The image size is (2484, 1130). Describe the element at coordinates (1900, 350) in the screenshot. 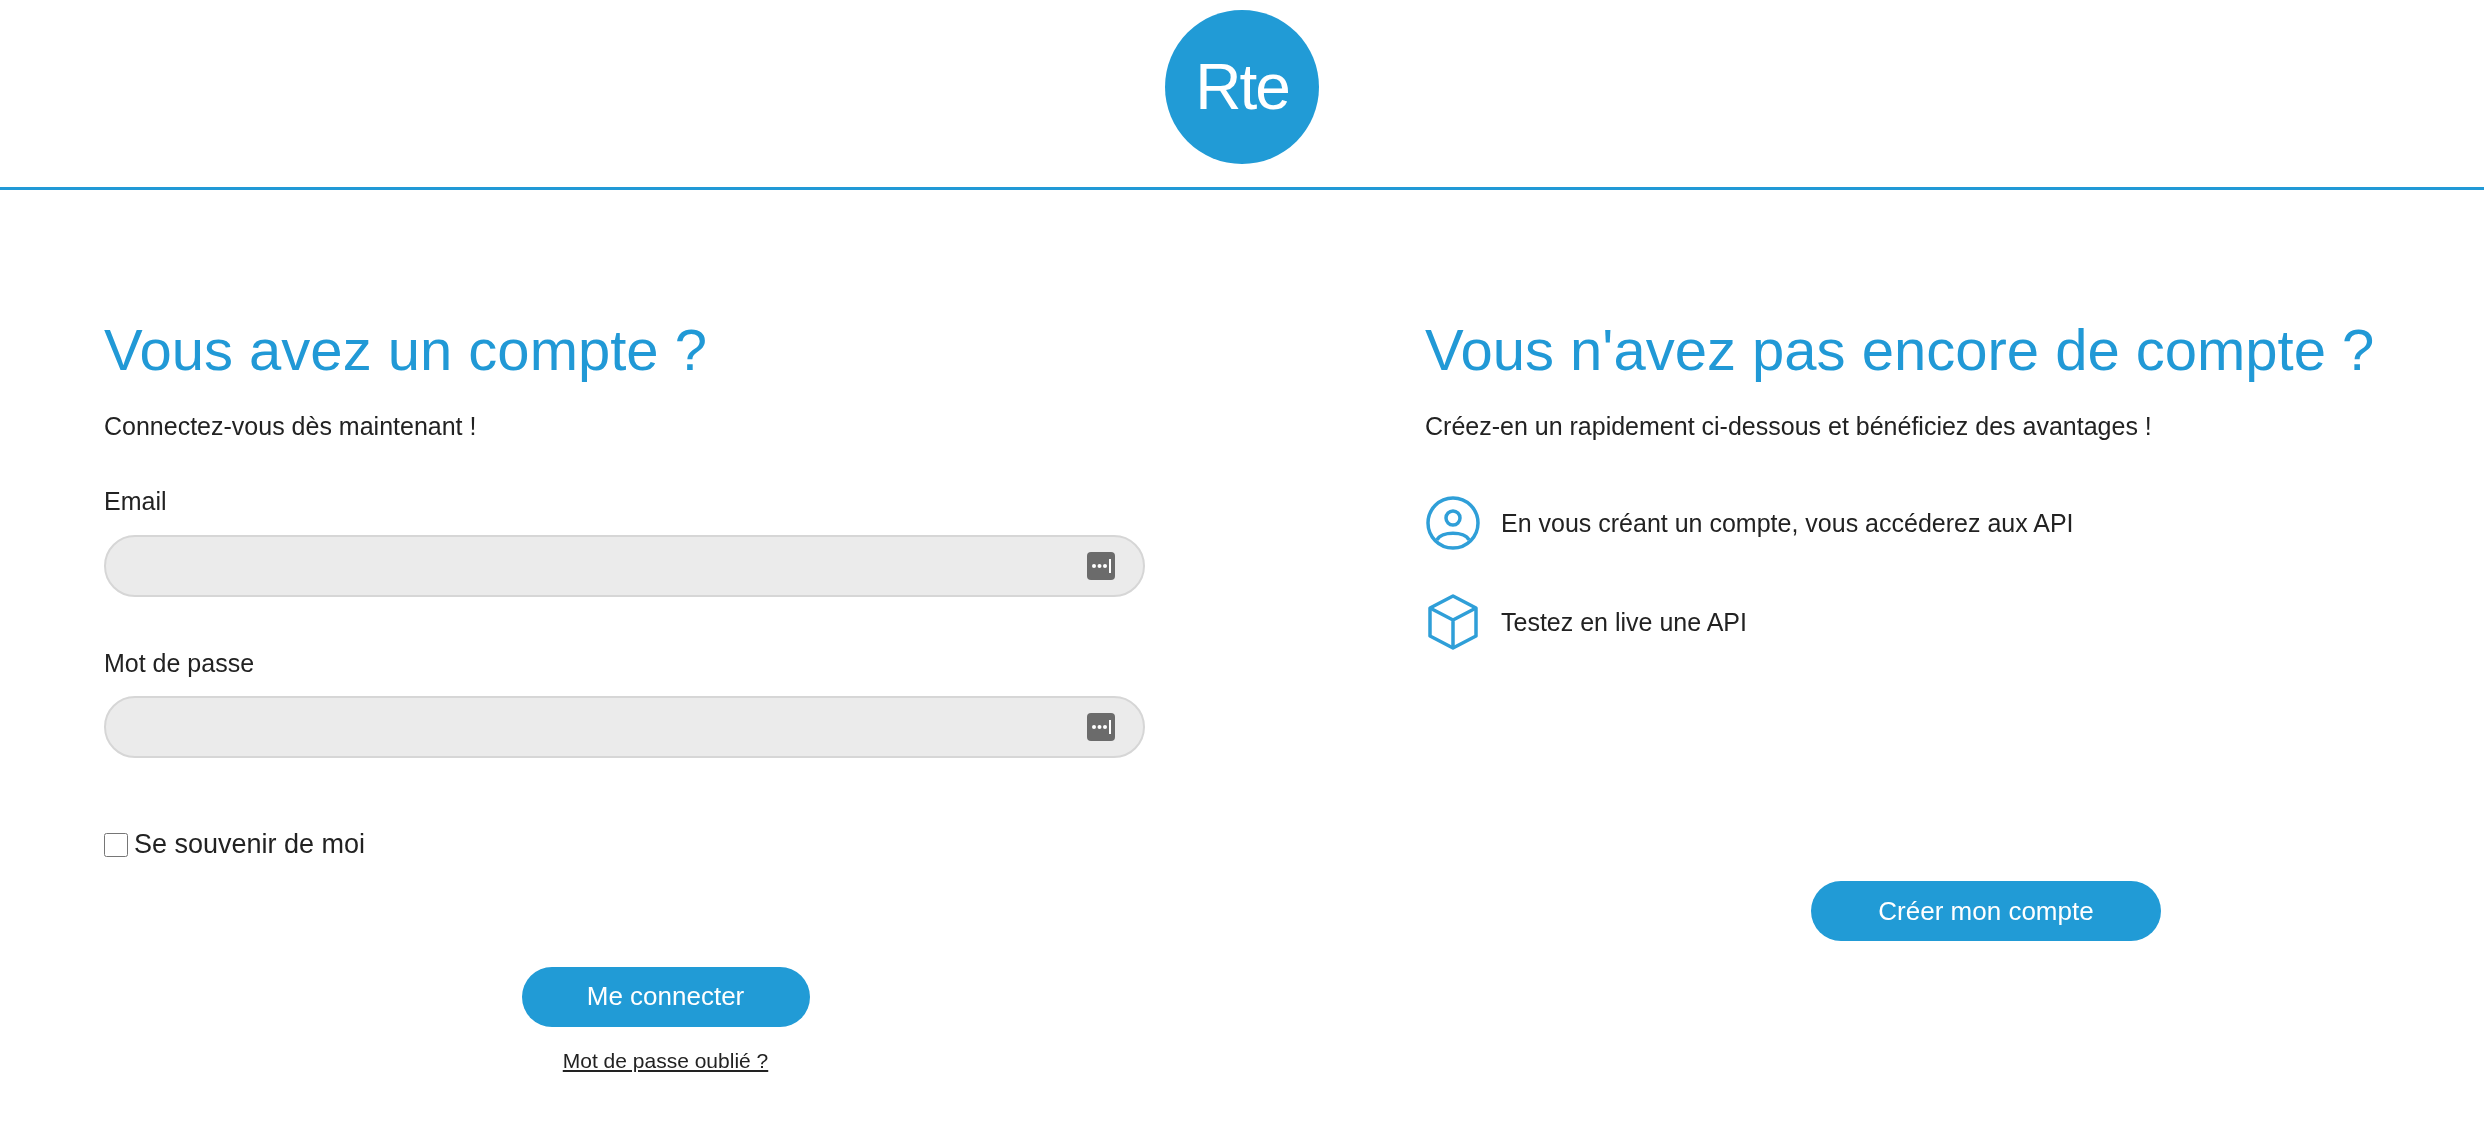

I see `signup-title: Vous n'avez pas encore de compte ?` at that location.